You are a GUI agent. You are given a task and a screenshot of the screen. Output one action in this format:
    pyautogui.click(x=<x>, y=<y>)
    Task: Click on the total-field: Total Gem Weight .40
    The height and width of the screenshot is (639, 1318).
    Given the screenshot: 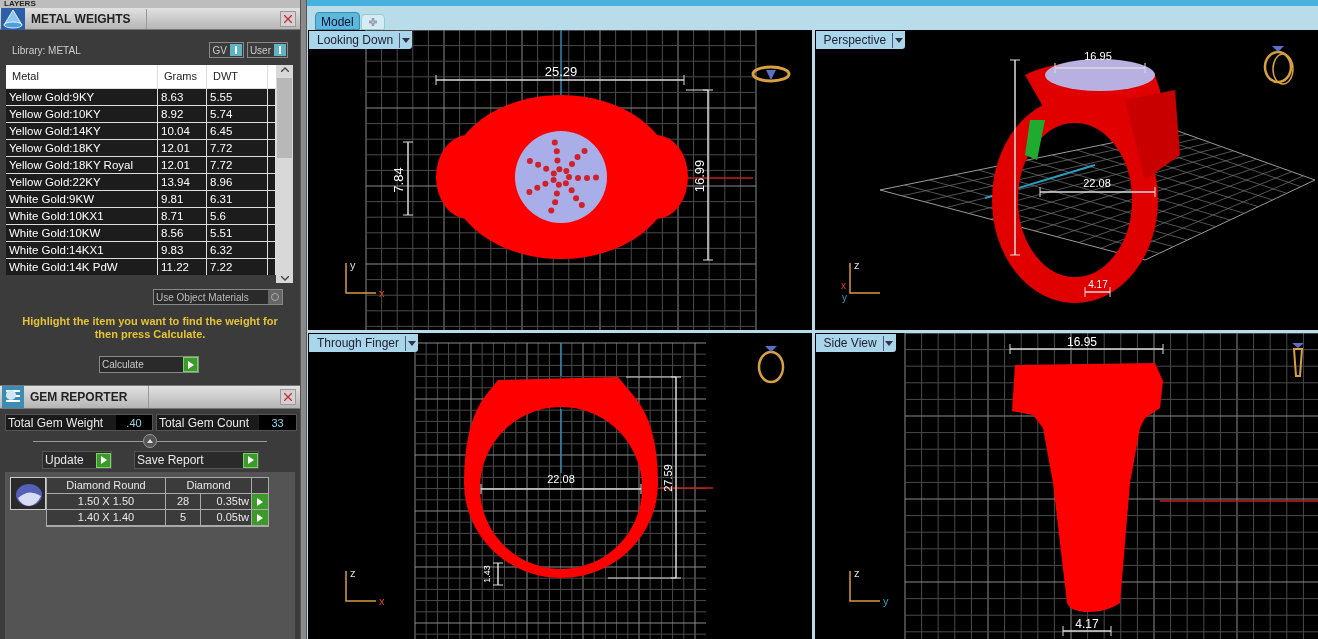 What is the action you would take?
    pyautogui.click(x=79, y=422)
    